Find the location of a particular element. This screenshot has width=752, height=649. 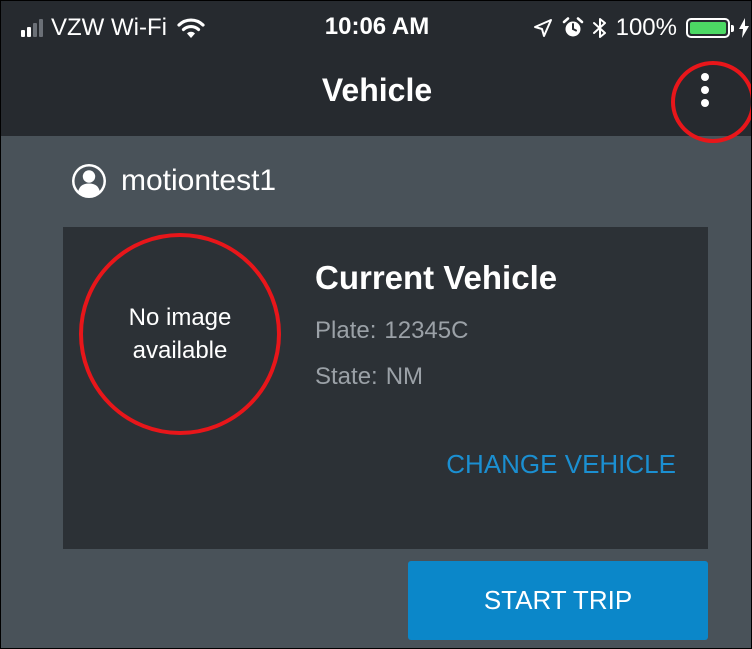

status-right: 100% is located at coordinates (636, 28).